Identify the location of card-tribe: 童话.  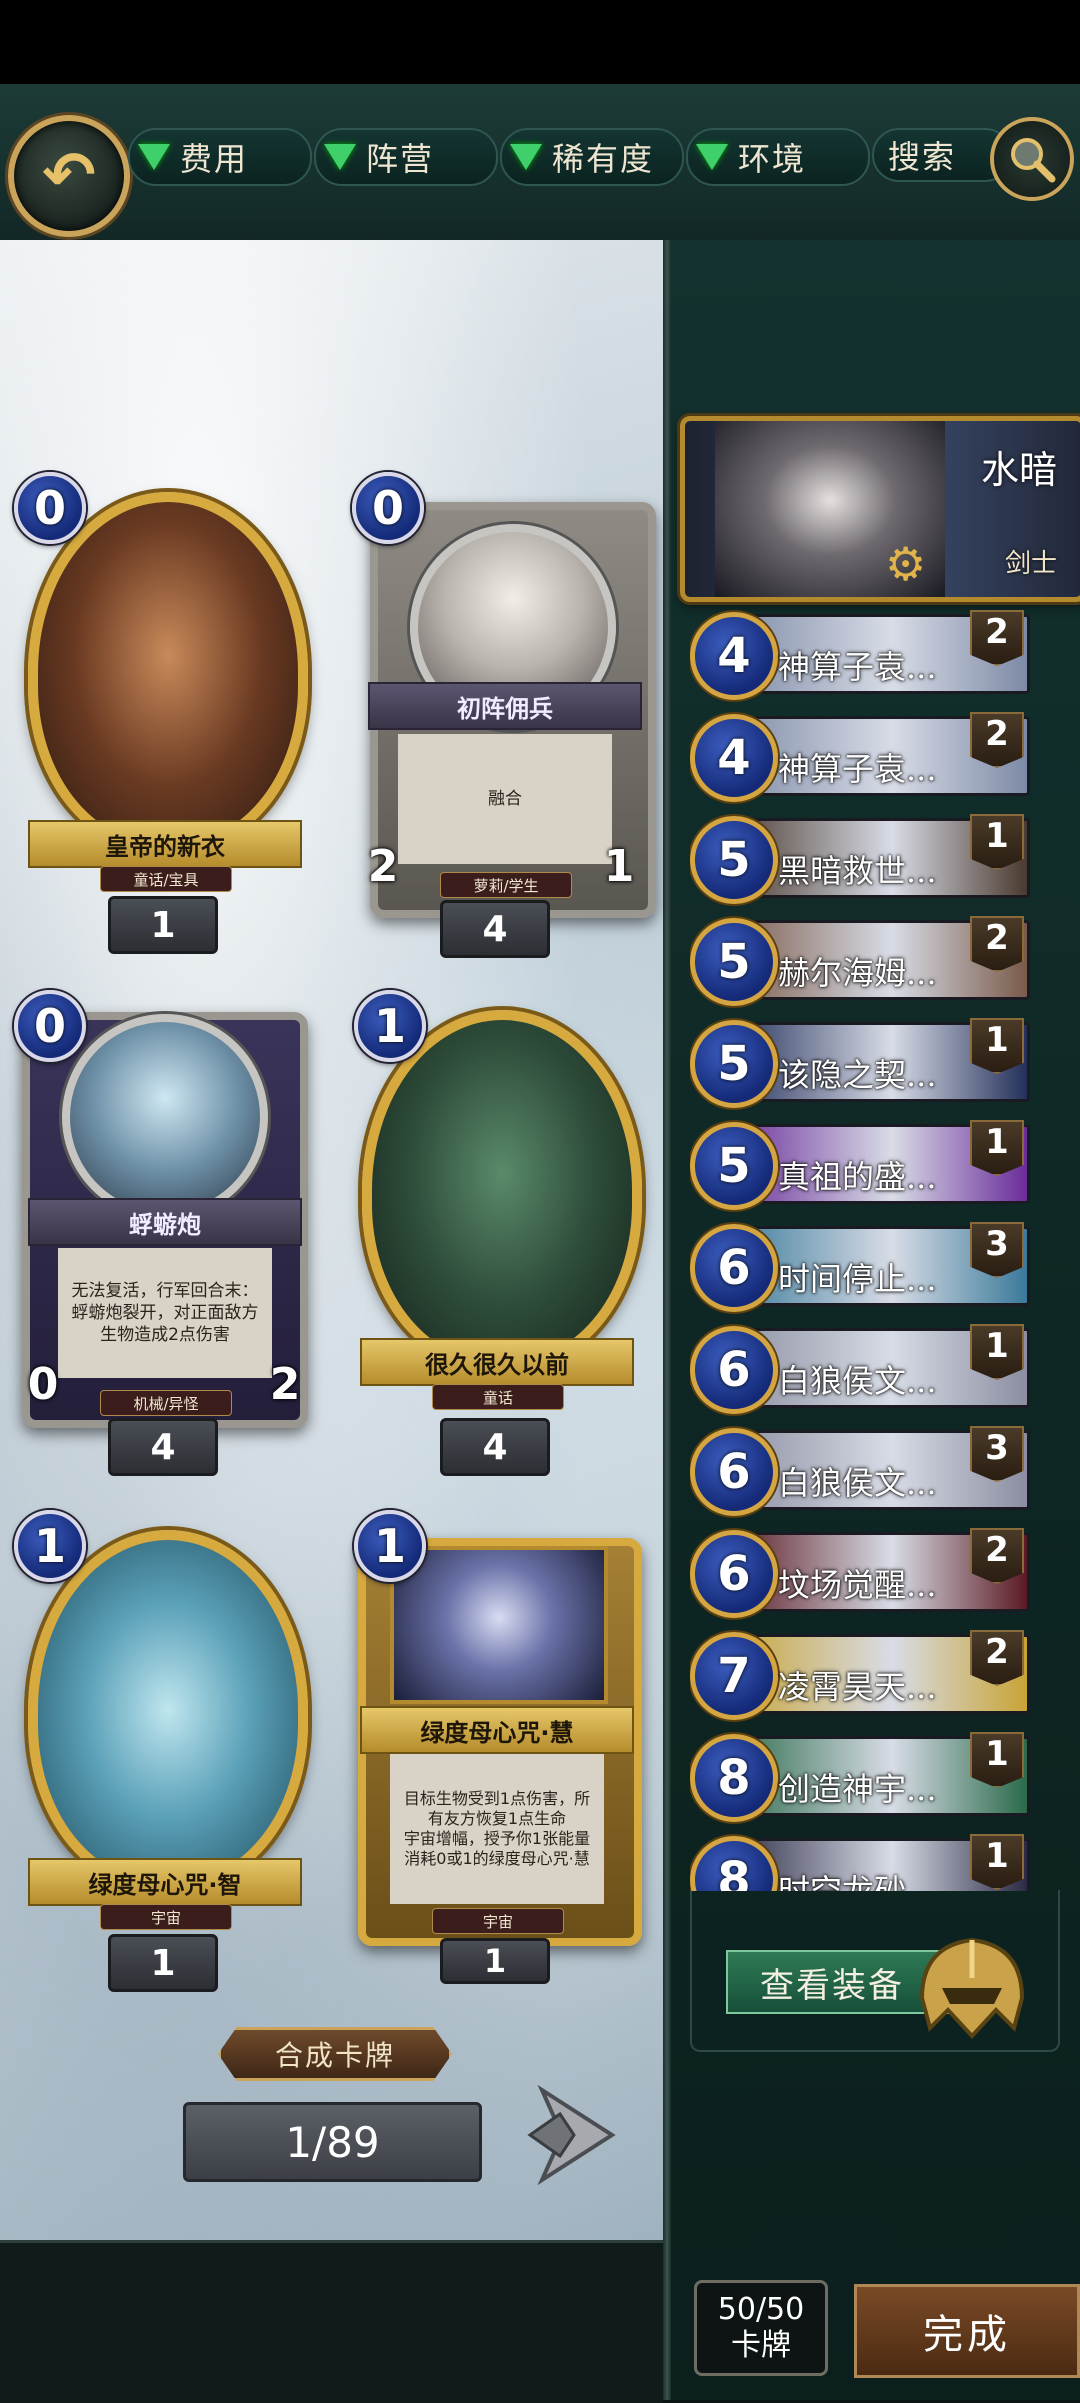
(498, 1397).